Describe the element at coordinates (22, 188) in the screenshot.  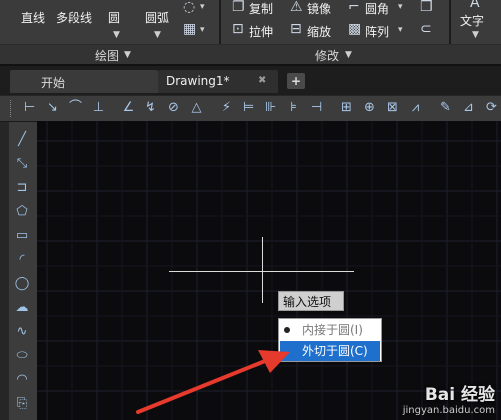
I see `polyline-icon: ⊐` at that location.